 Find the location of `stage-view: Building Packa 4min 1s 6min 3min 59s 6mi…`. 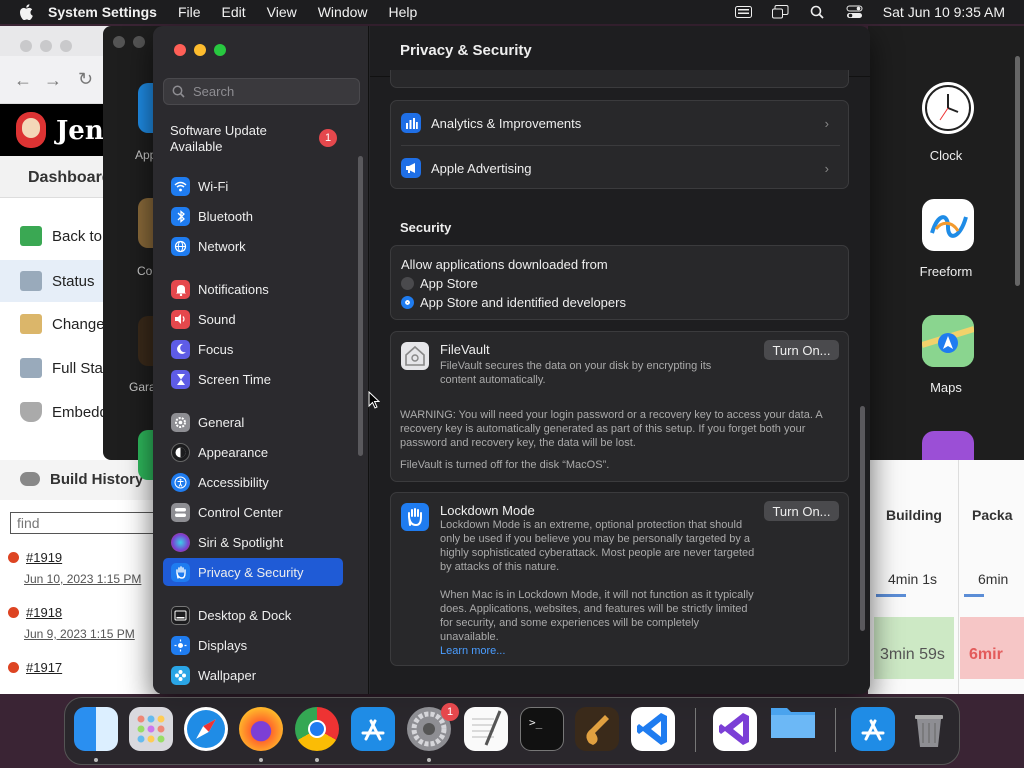

stage-view: Building Packa 4min 1s 6min 3min 59s 6mi… is located at coordinates (946, 577).